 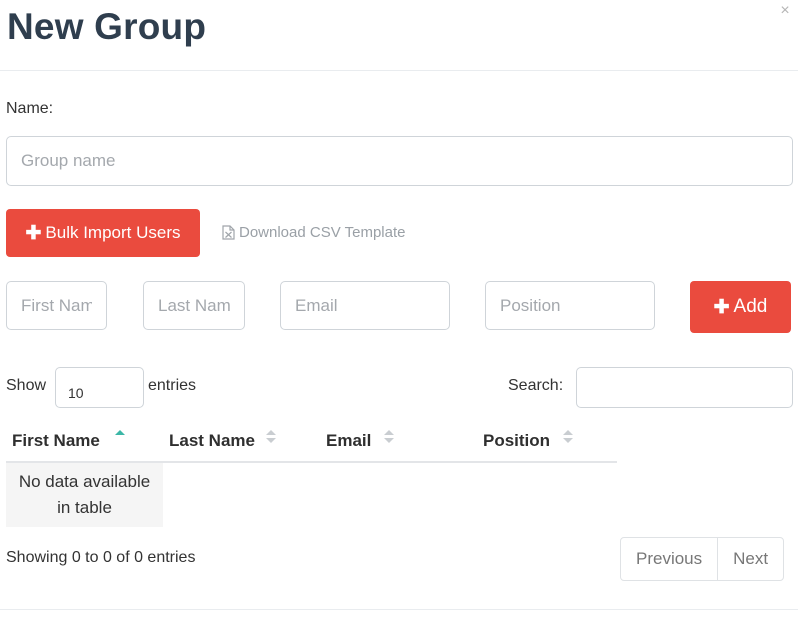 What do you see at coordinates (669, 559) in the screenshot?
I see `previous-button: Previous` at bounding box center [669, 559].